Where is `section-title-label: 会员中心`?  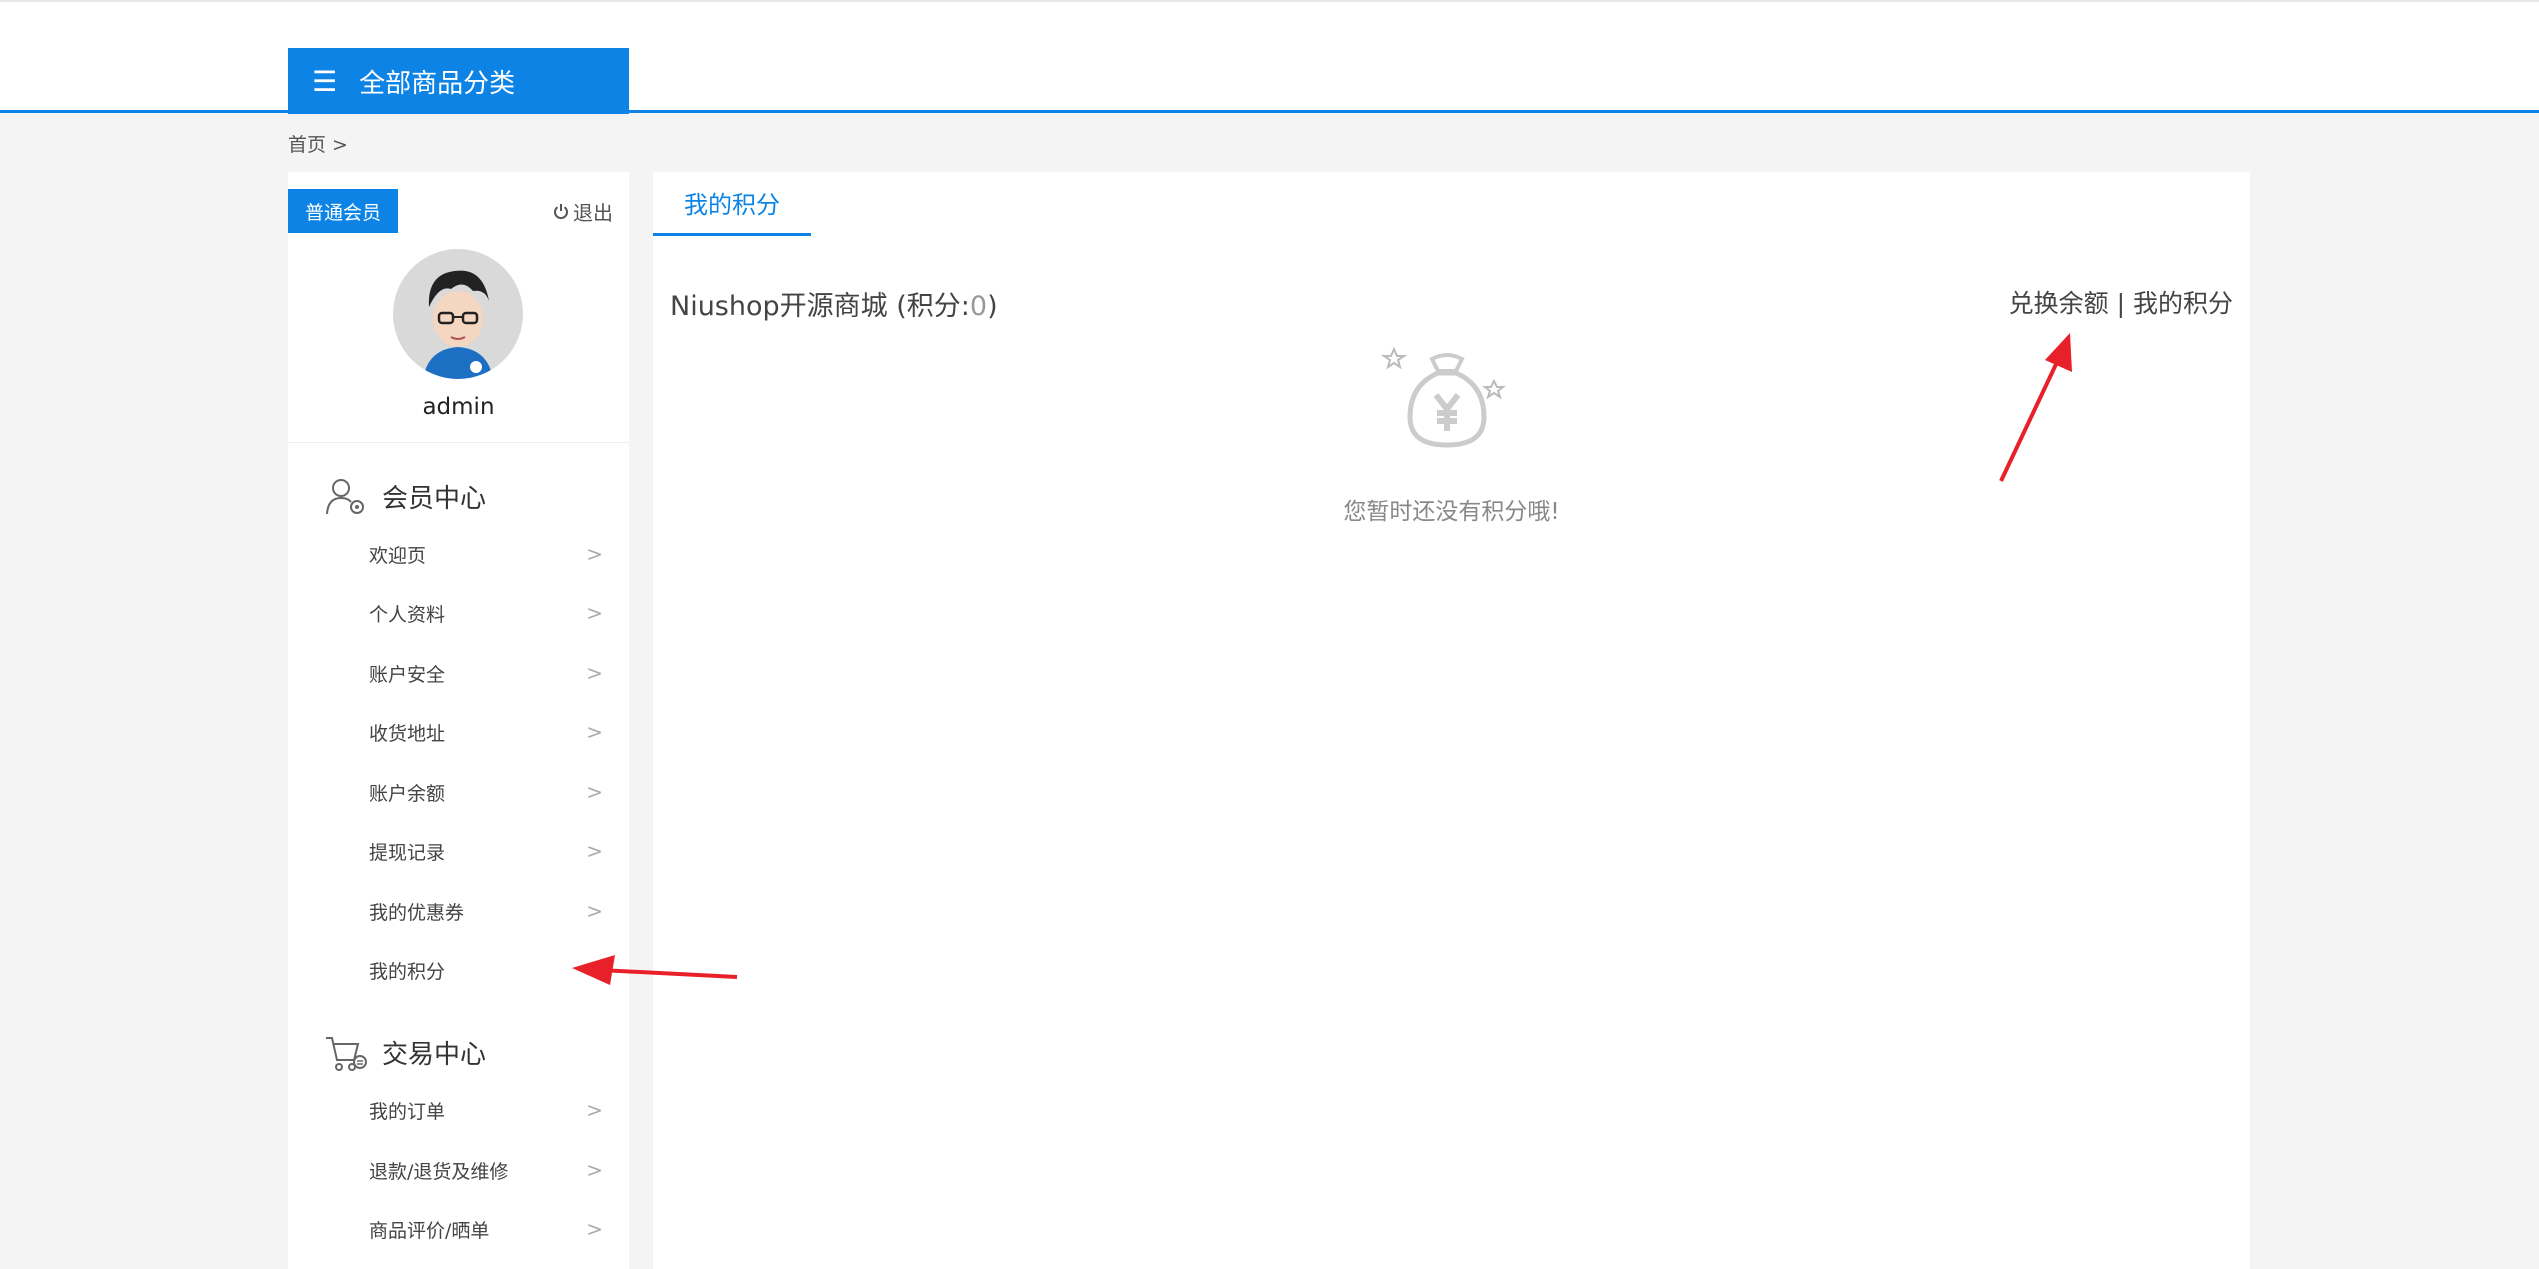
section-title-label: 会员中心 is located at coordinates (434, 498).